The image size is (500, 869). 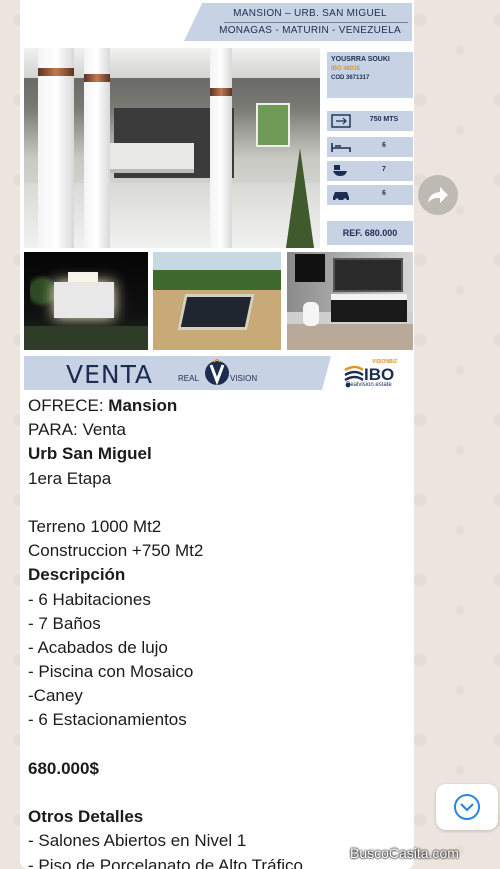 I want to click on stat-bedrooms-value: 6, so click(x=384, y=145).